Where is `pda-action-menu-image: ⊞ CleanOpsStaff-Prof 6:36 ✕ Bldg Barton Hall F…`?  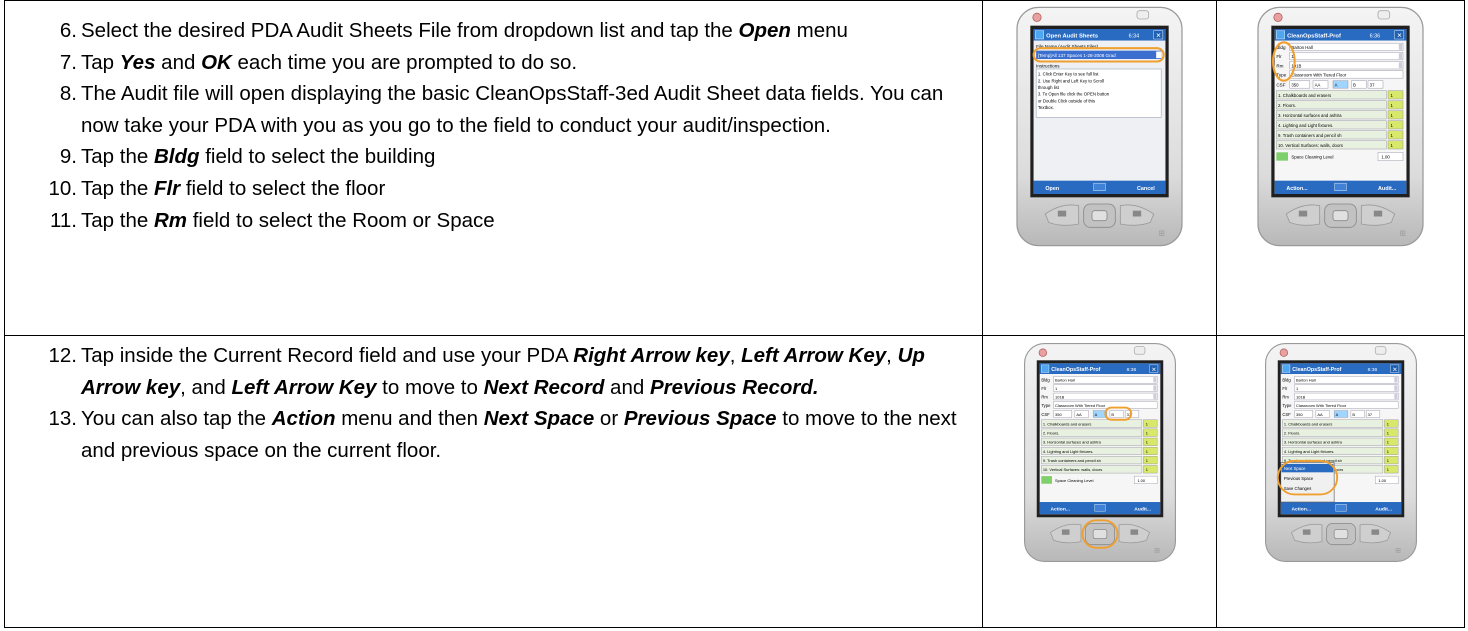 pda-action-menu-image: ⊞ CleanOpsStaff-Prof 6:36 ✕ Bldg Barton Hall F… is located at coordinates (1340, 449).